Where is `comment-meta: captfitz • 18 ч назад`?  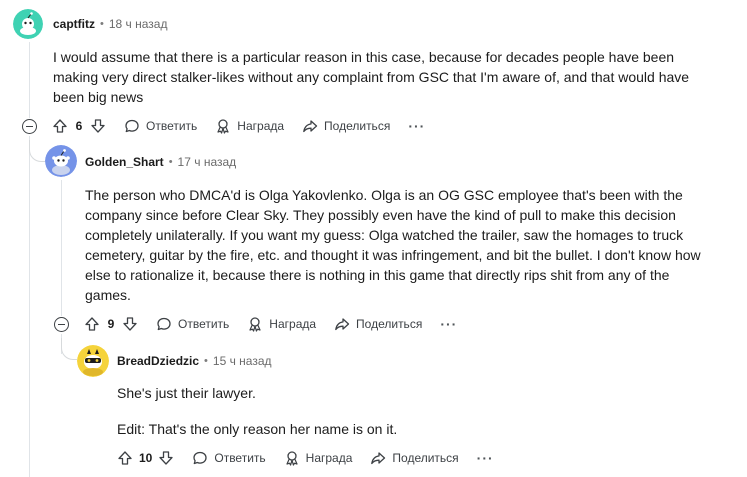
comment-meta: captfitz • 18 ч назад is located at coordinates (110, 24).